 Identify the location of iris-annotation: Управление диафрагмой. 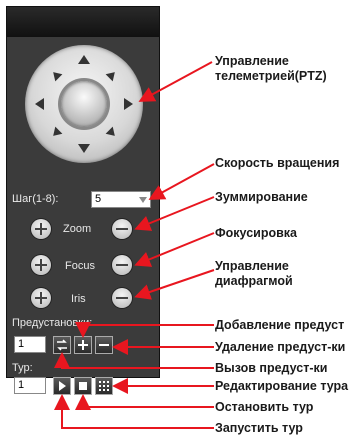
(254, 274).